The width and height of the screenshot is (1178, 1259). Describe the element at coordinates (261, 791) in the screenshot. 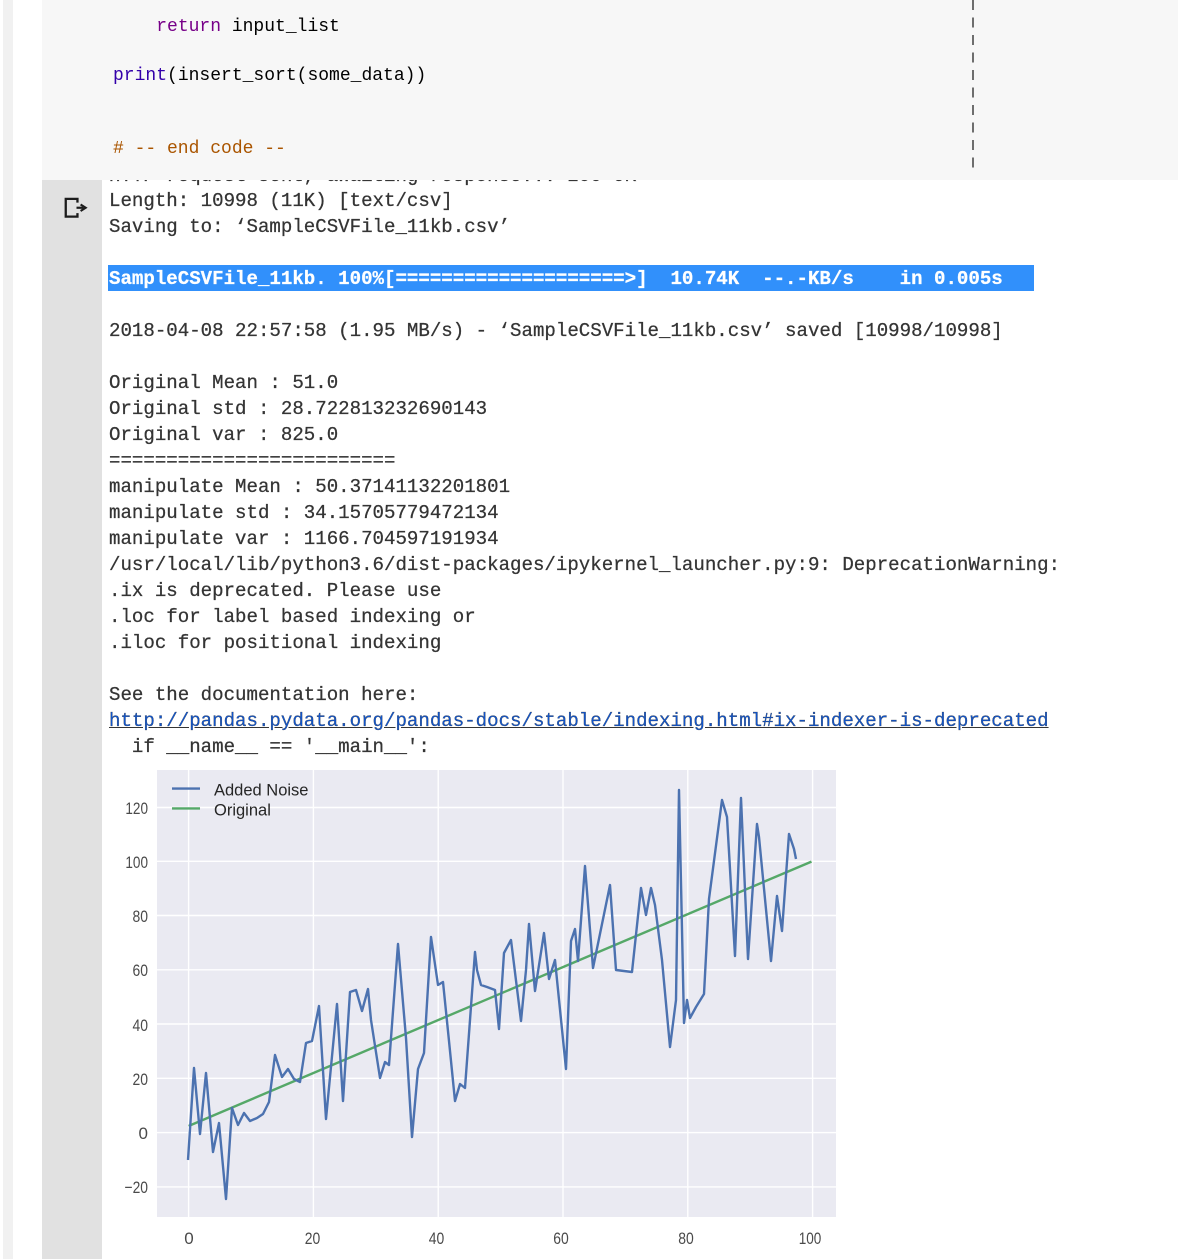

I see `svg-text: Added Noise` at that location.